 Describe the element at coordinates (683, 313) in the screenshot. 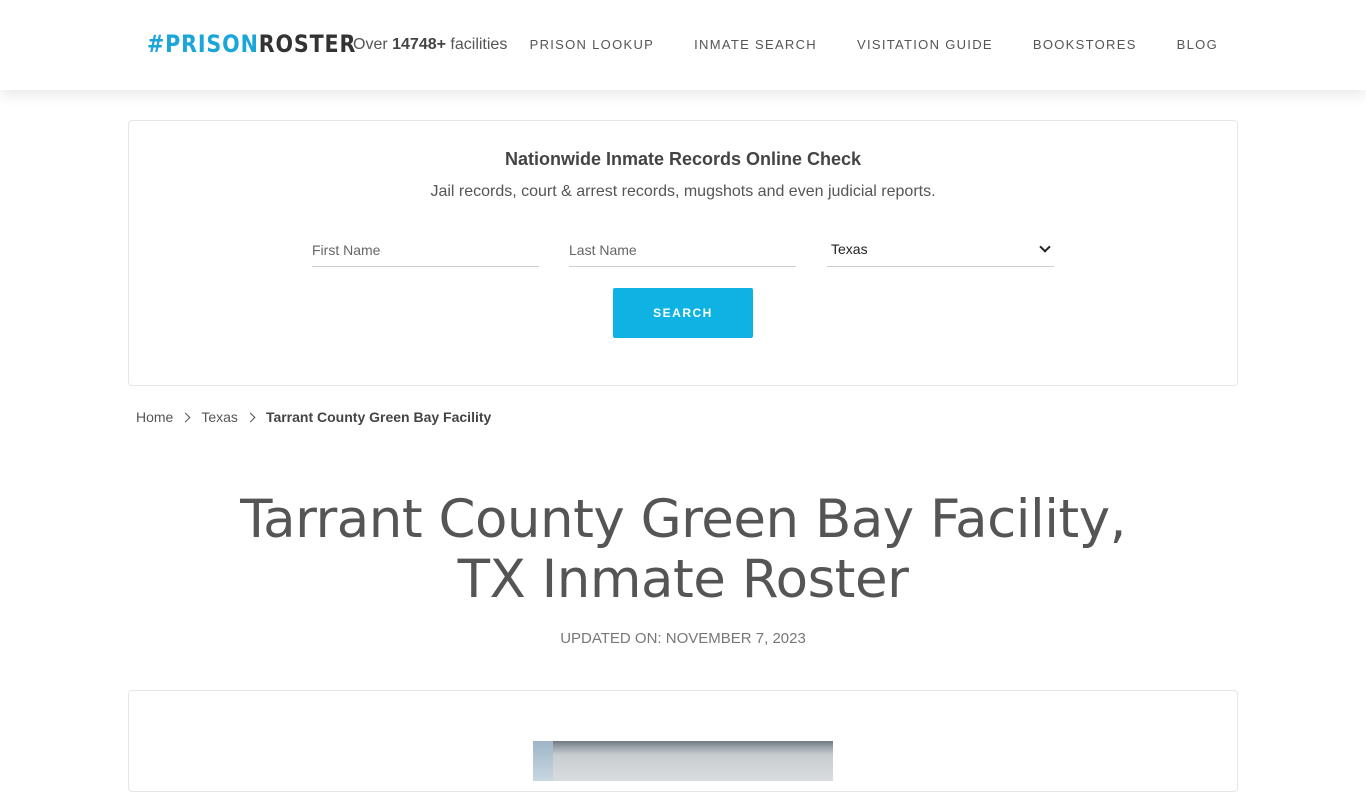

I see `search-button: SEARCH` at that location.